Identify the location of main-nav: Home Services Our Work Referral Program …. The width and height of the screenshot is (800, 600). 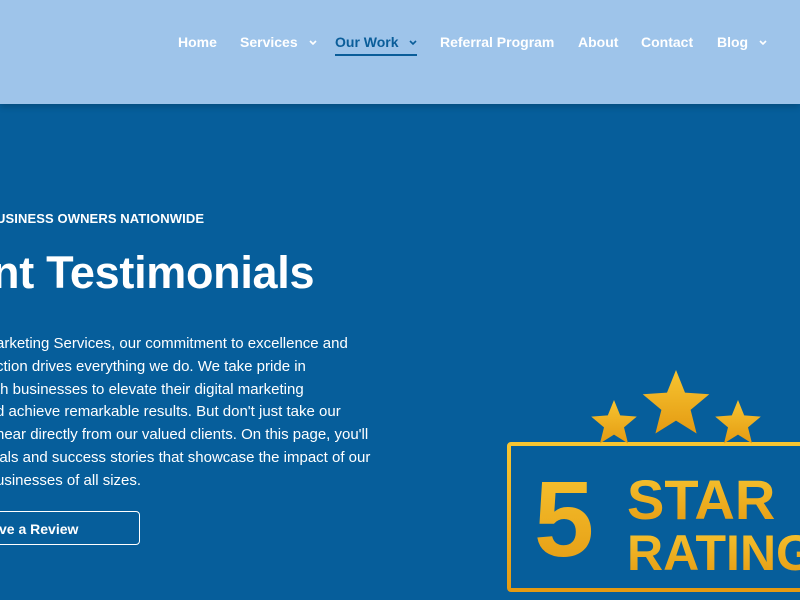
(400, 44).